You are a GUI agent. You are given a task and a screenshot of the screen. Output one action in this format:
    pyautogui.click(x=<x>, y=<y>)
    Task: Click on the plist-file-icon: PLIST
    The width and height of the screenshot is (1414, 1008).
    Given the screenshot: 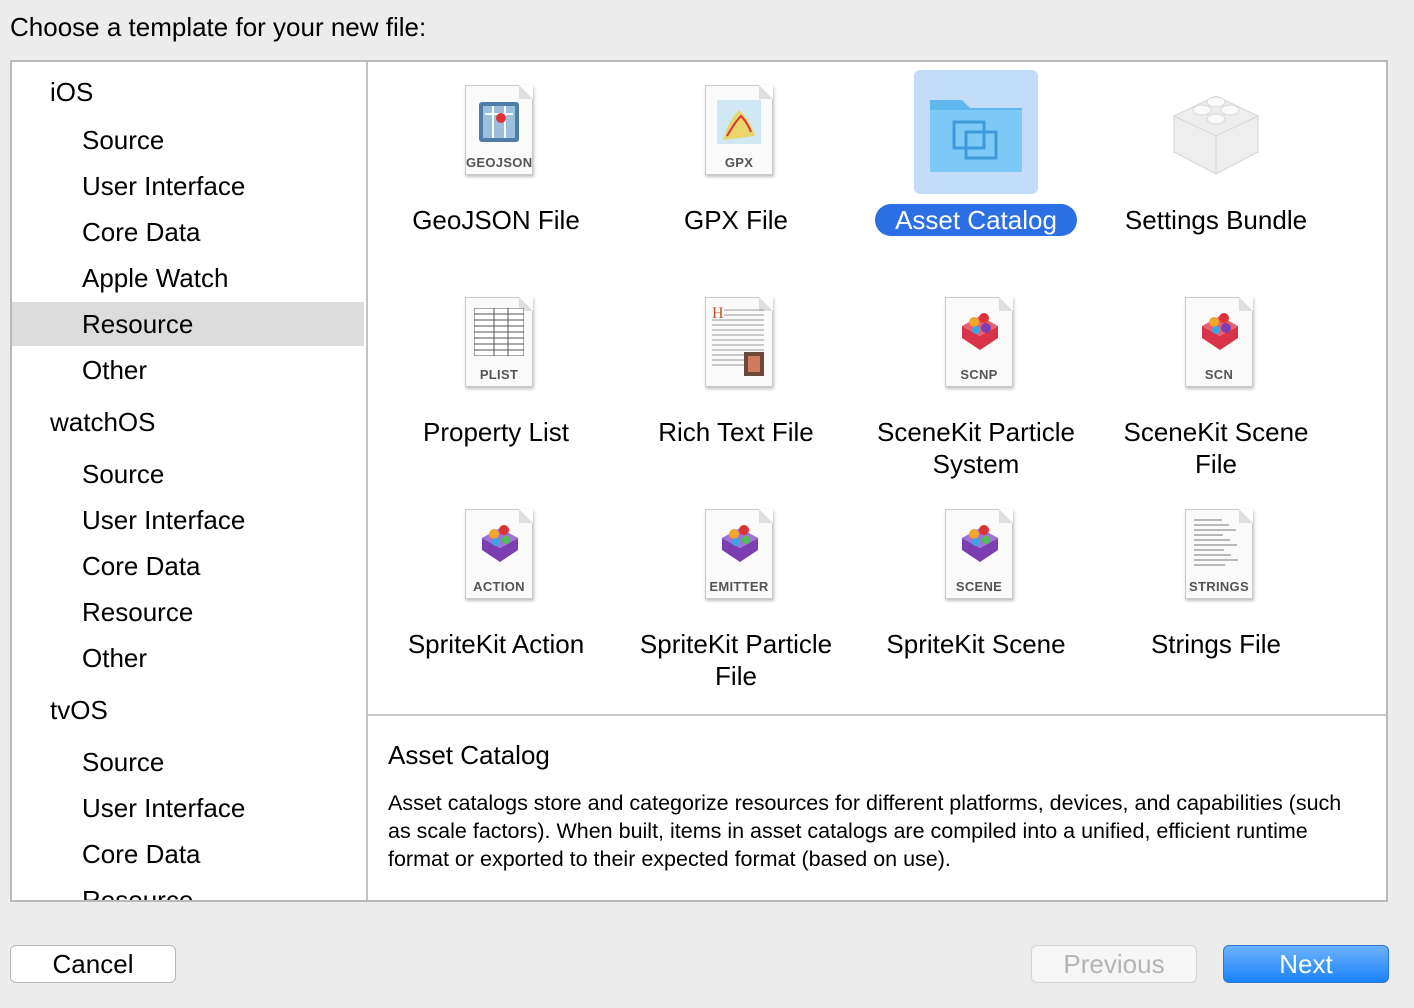 What is the action you would take?
    pyautogui.click(x=496, y=344)
    